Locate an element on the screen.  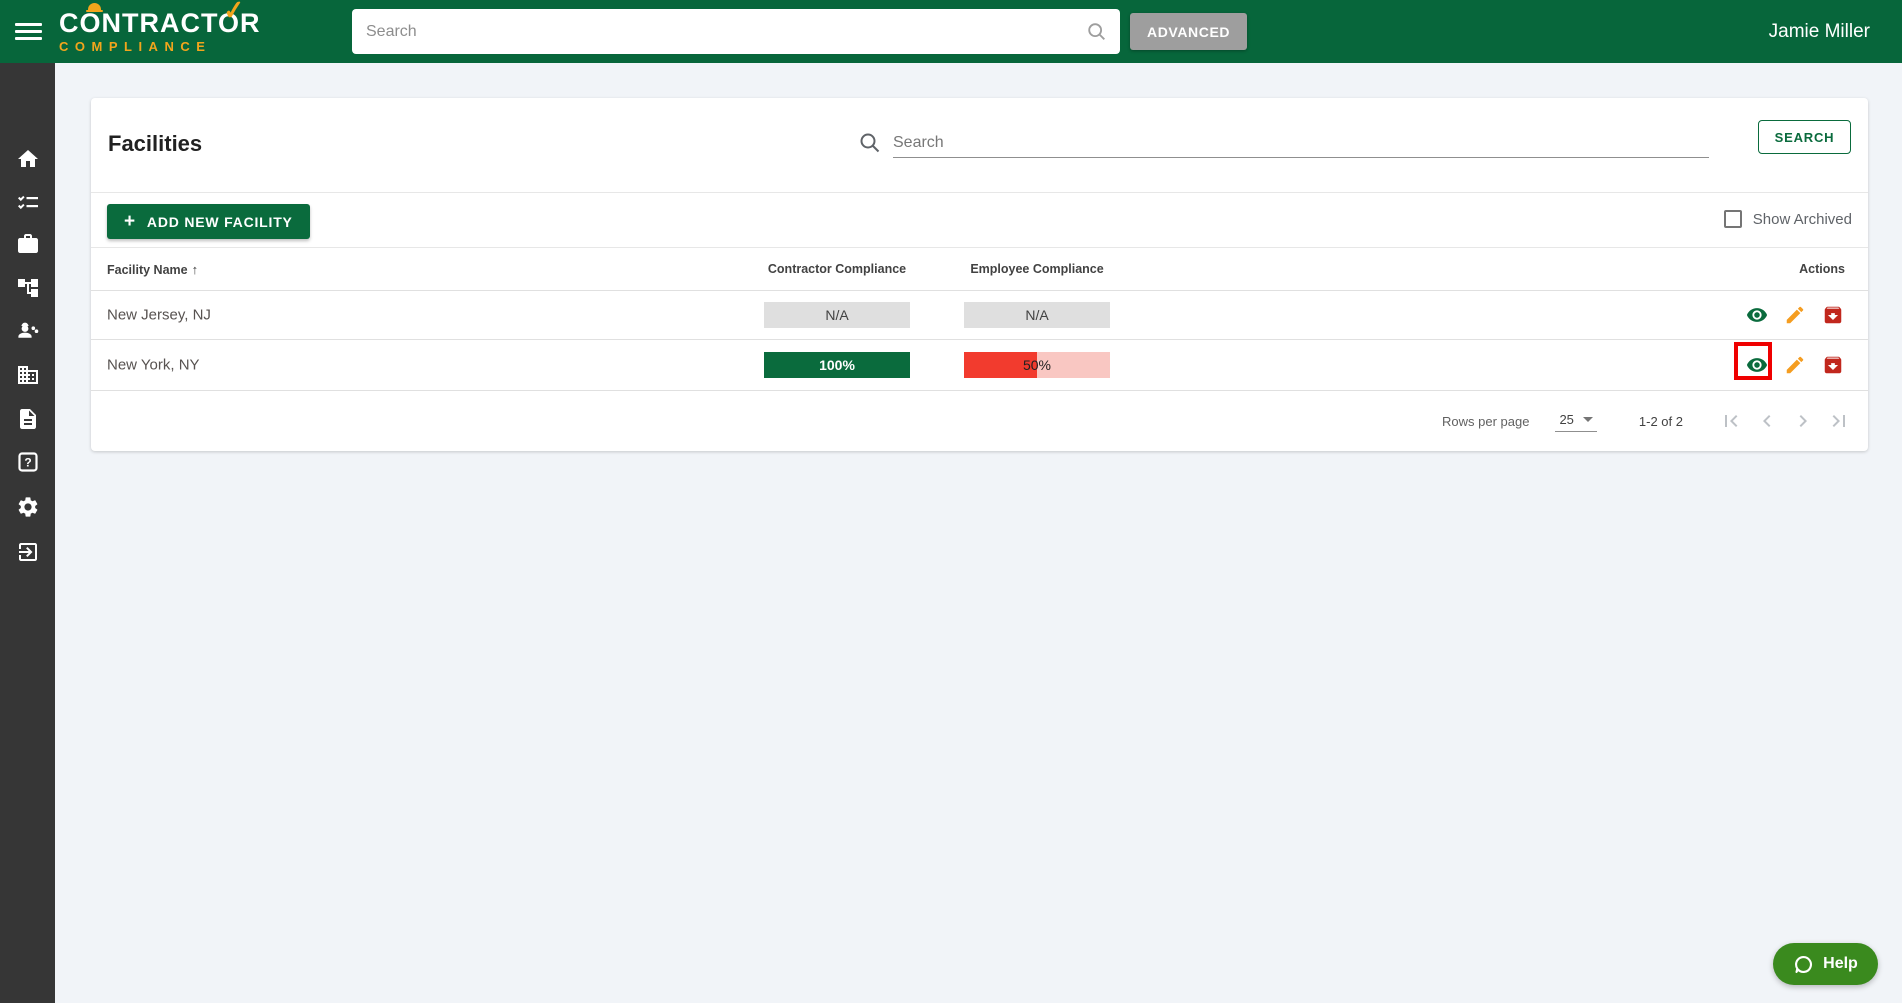
employee-compliance-badge: N/A is located at coordinates (1037, 315).